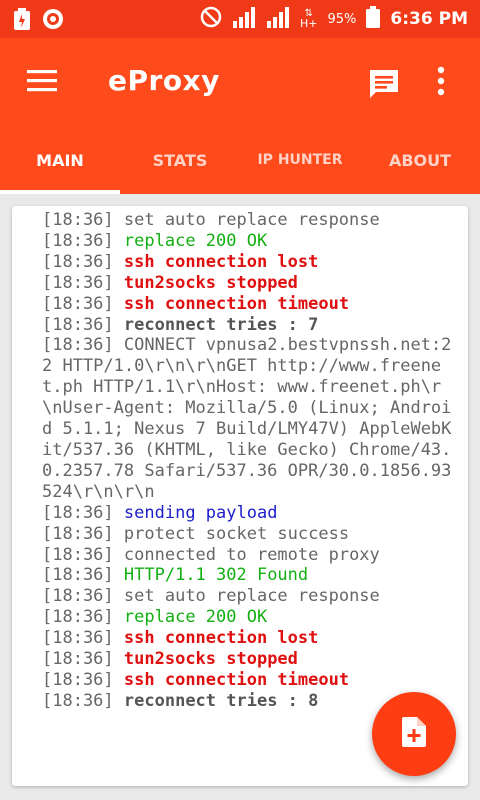  Describe the element at coordinates (60, 192) in the screenshot. I see `active-tab-indicator` at that location.